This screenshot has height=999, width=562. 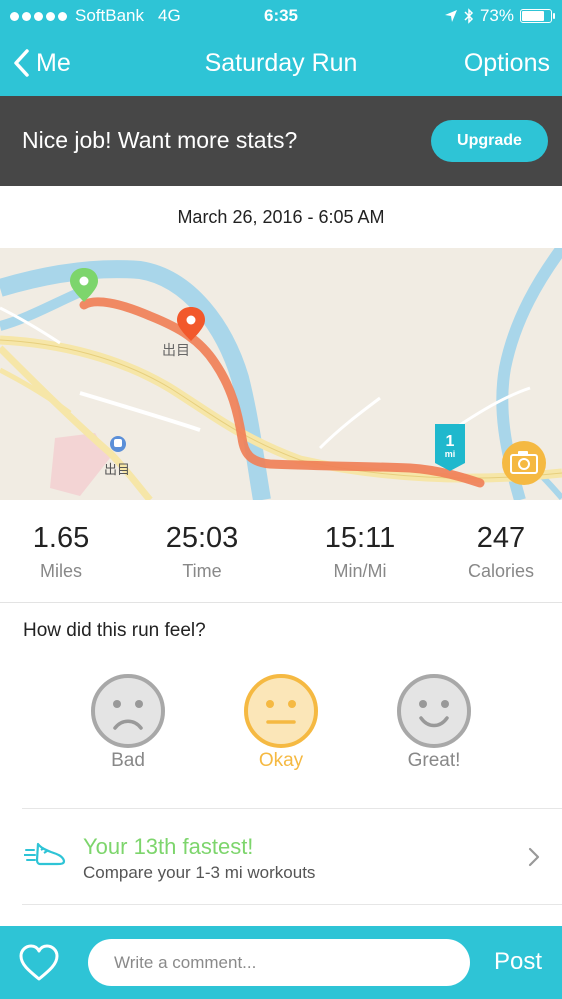 I want to click on stat-label: Min/Mi, so click(x=360, y=571).